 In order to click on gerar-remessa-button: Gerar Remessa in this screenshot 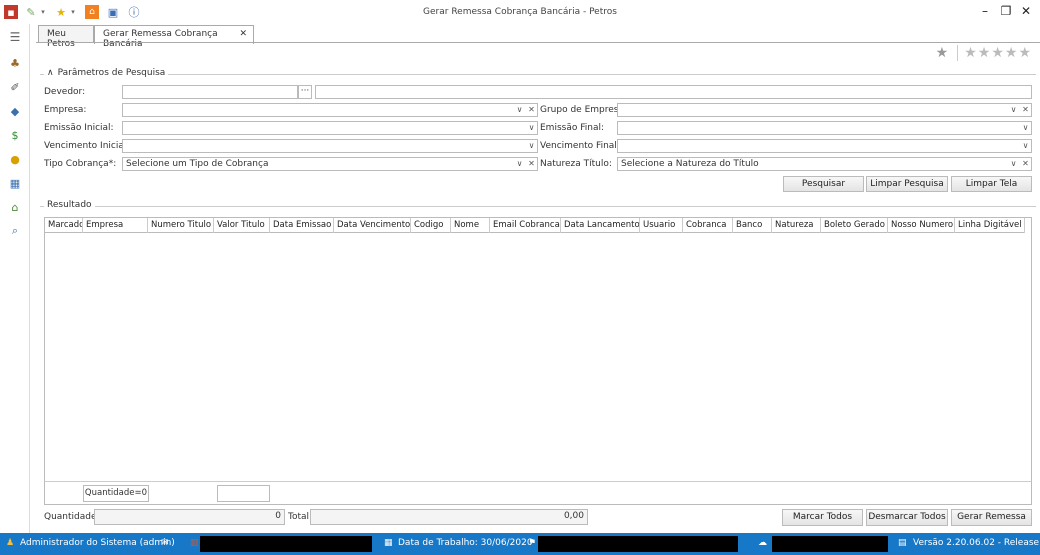, I will do `click(991, 517)`.